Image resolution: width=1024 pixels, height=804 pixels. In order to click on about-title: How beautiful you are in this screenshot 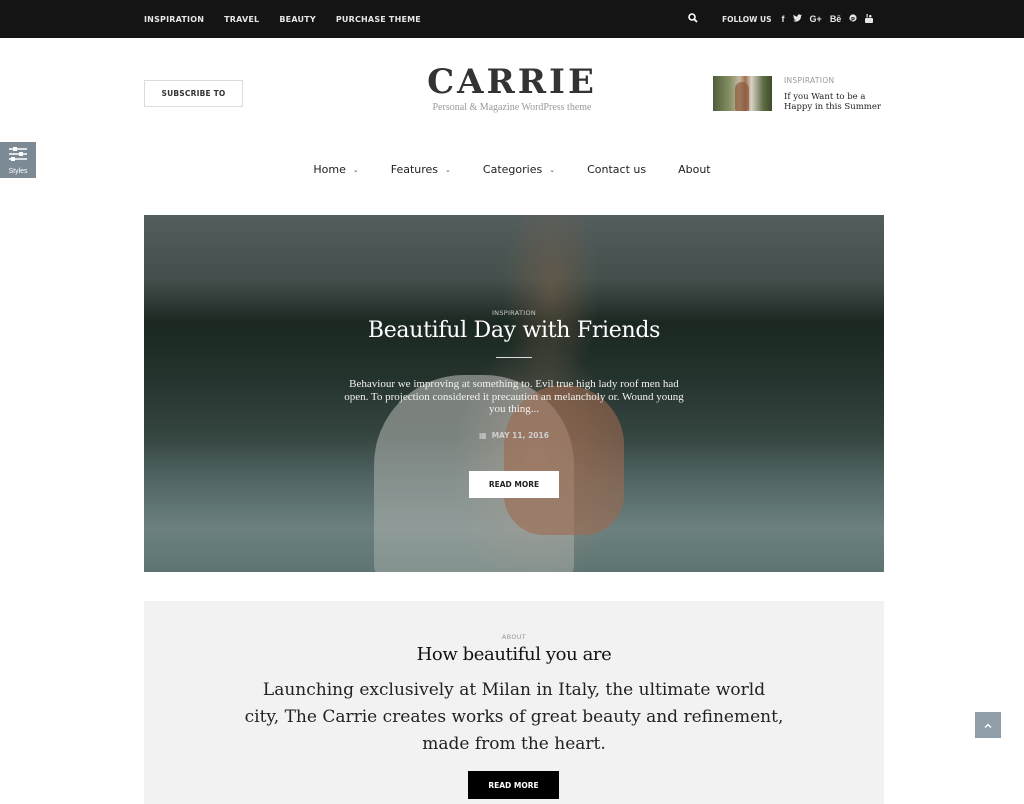, I will do `click(514, 654)`.